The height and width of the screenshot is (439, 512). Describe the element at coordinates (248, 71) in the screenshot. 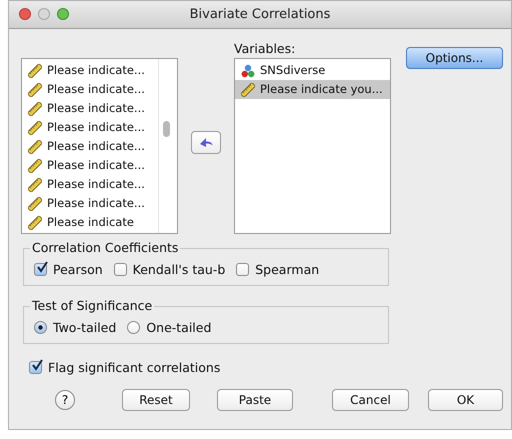

I see `three-balls-icon` at that location.